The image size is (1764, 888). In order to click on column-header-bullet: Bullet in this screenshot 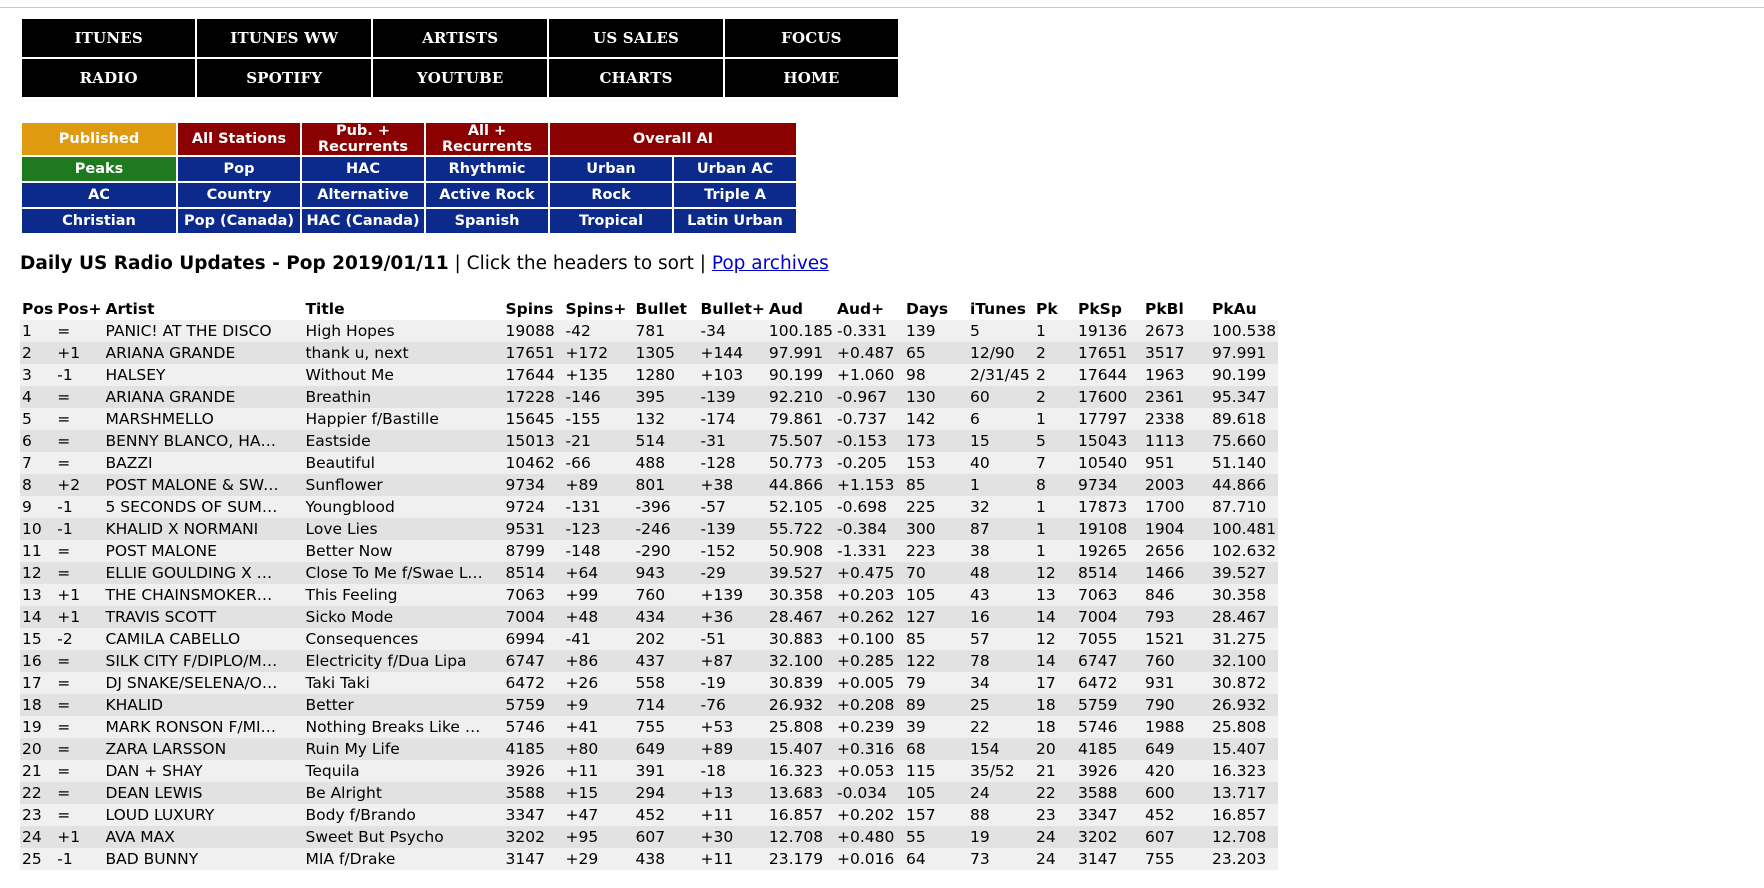, I will do `click(665, 309)`.